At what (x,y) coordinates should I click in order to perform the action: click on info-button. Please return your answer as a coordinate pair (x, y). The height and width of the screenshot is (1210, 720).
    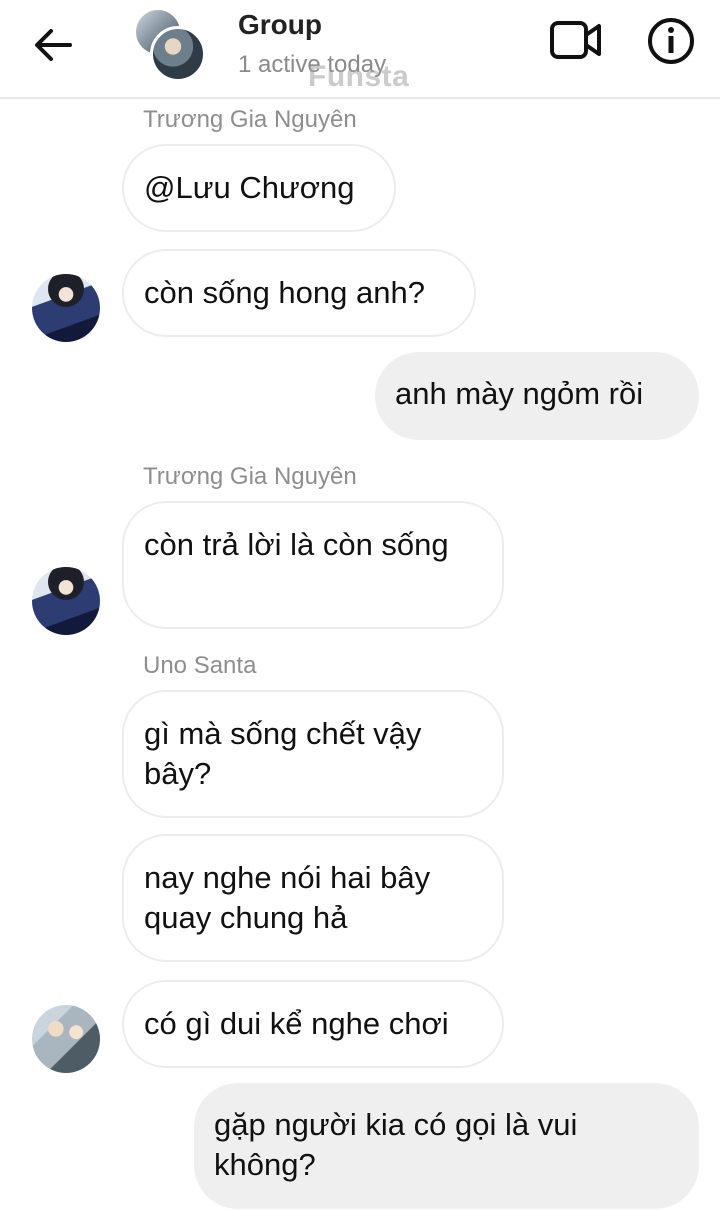
    Looking at the image, I should click on (671, 41).